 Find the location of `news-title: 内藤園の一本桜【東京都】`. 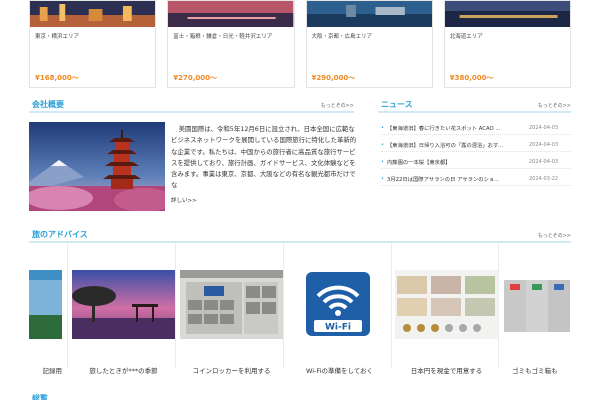

news-title: 内藤園の一本桜【東京都】 is located at coordinates (458, 162).